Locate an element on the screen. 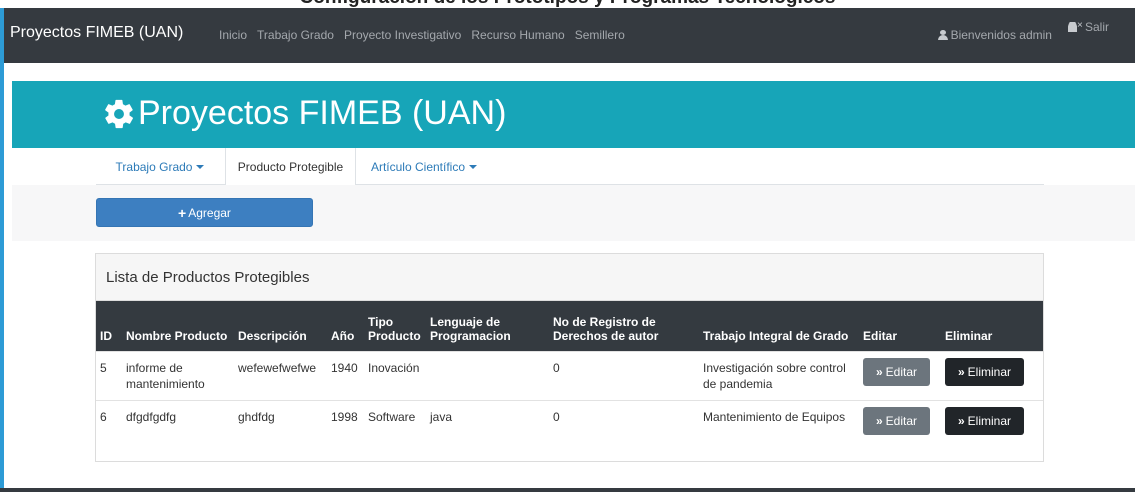  jumbotron: Proyectos FIMEB (UAN) is located at coordinates (573, 114).